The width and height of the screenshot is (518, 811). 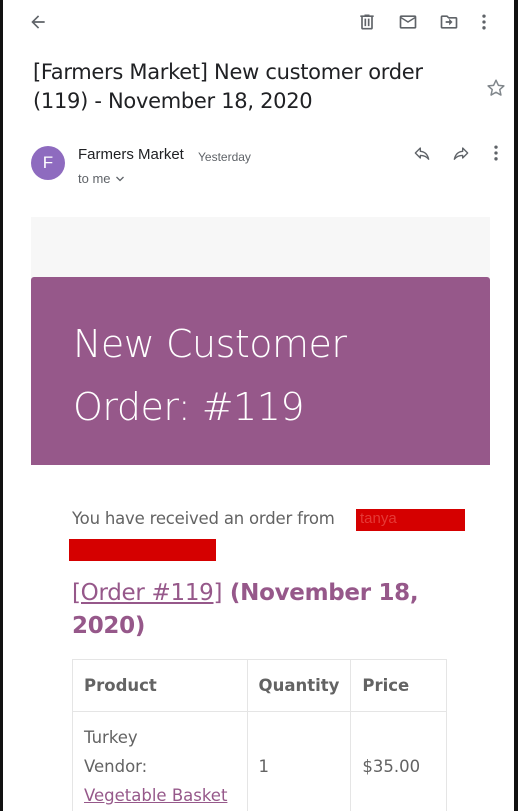 What do you see at coordinates (299, 761) in the screenshot?
I see `quantity-cell: 1` at bounding box center [299, 761].